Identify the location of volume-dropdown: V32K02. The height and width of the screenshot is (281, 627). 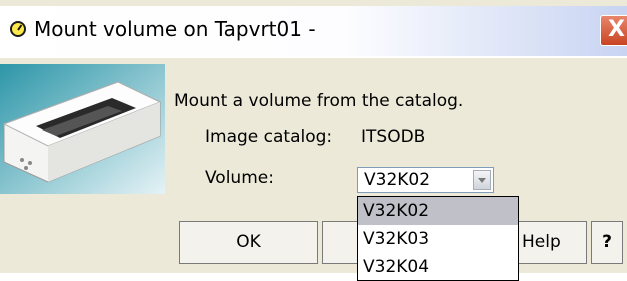
(425, 180).